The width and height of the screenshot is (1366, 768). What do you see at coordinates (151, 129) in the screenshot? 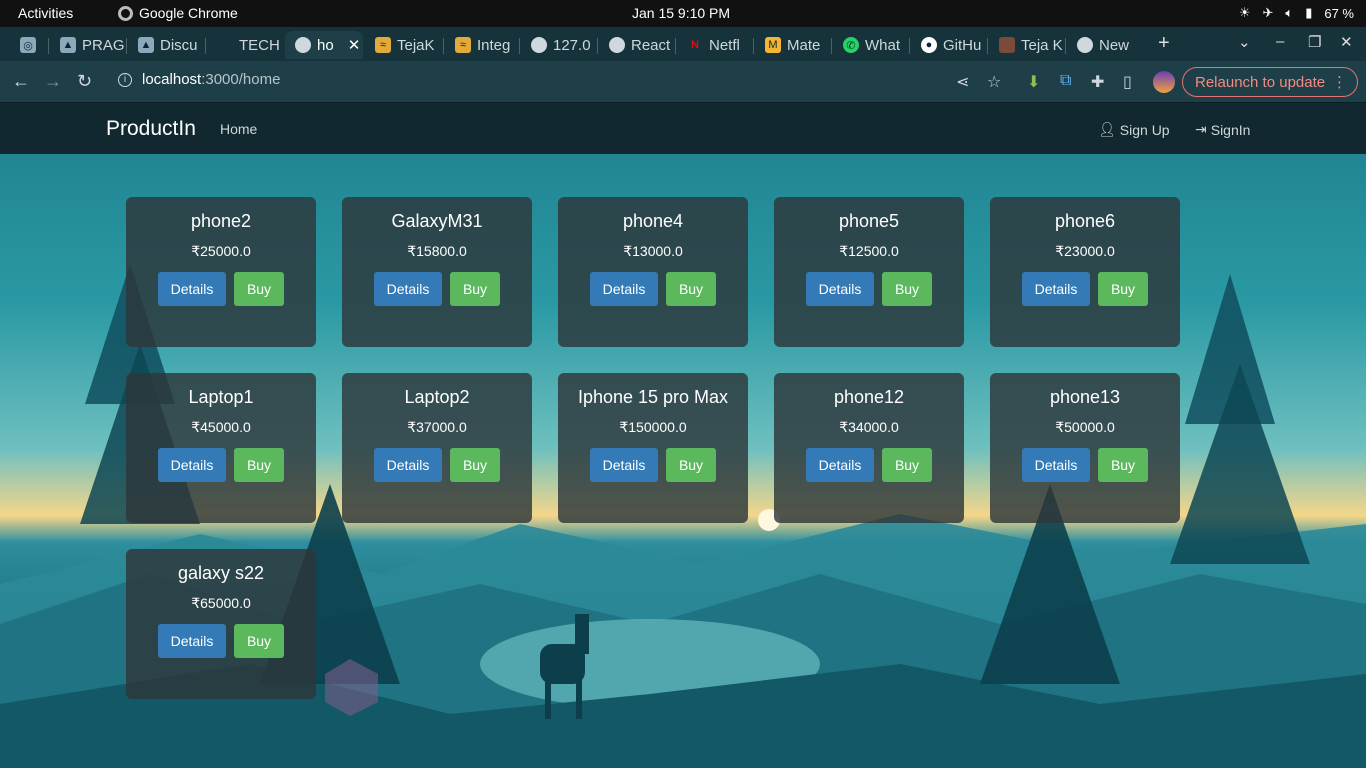
I see `site-brand: ProductIn` at bounding box center [151, 129].